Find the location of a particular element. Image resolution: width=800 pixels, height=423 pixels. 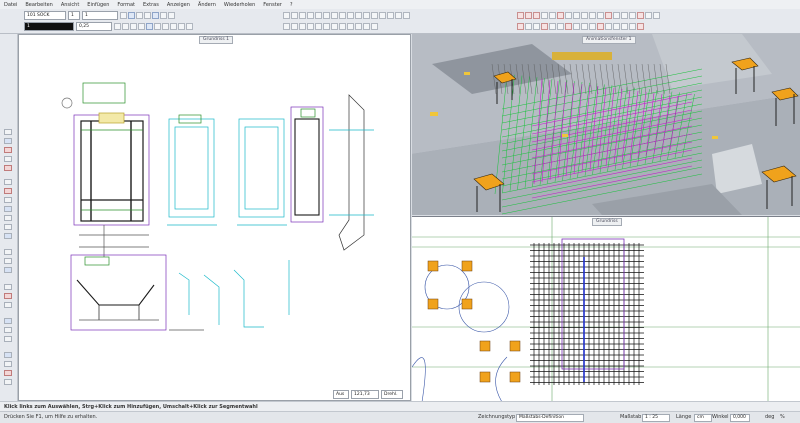

tool-red-6-icon is located at coordinates (560, 15).